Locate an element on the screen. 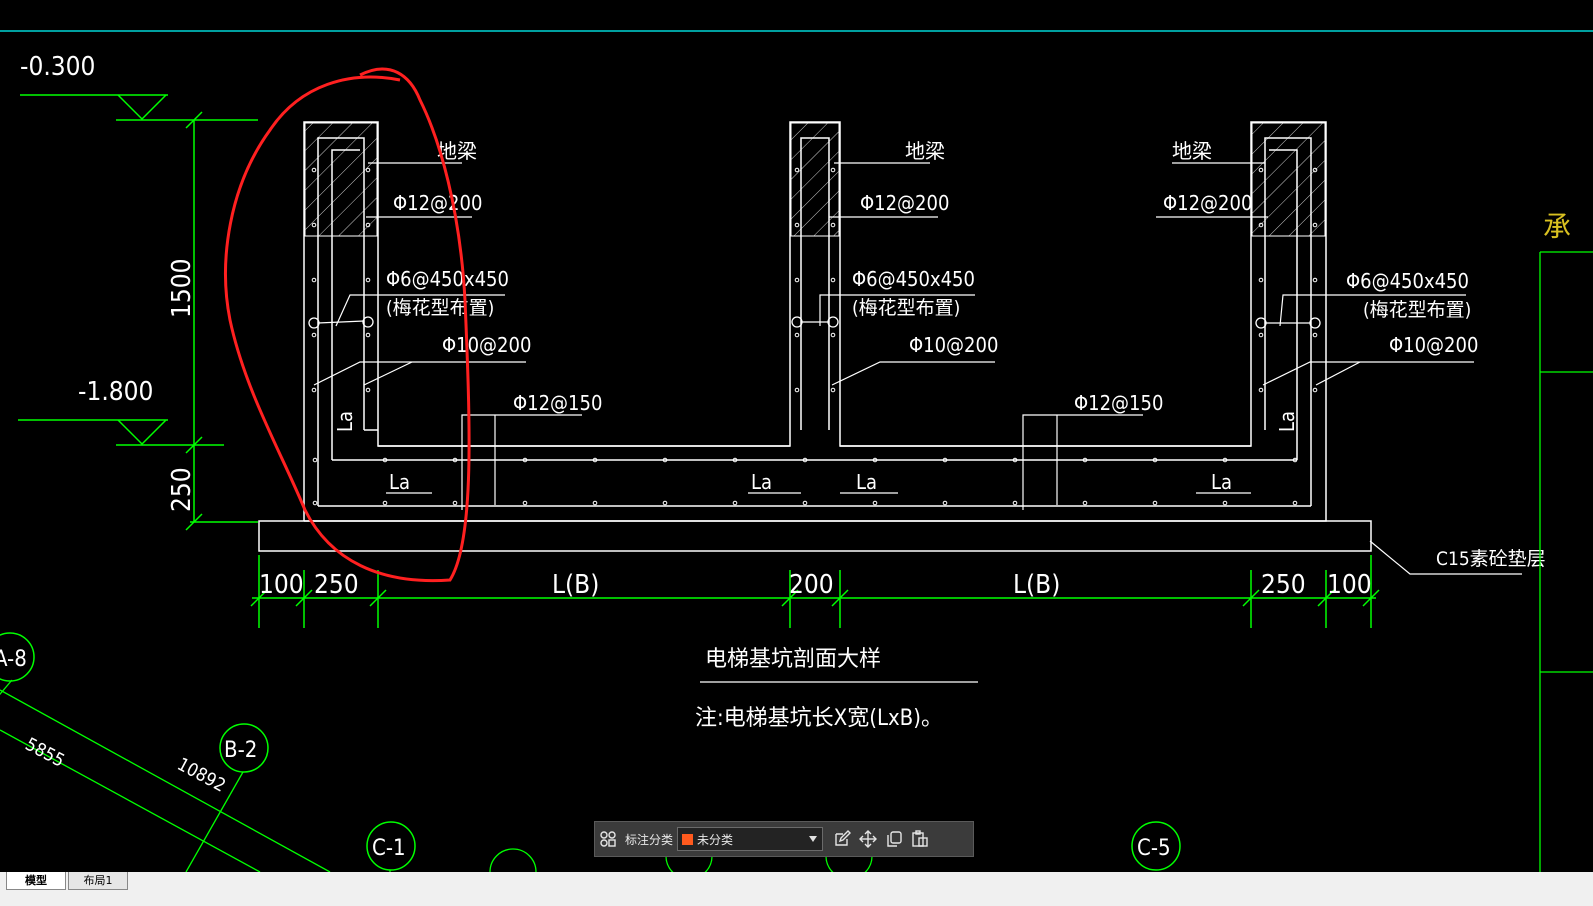 Image resolution: width=1593 pixels, height=906 pixels. rebar-beam-top-1: Φ12@200 is located at coordinates (437, 203).